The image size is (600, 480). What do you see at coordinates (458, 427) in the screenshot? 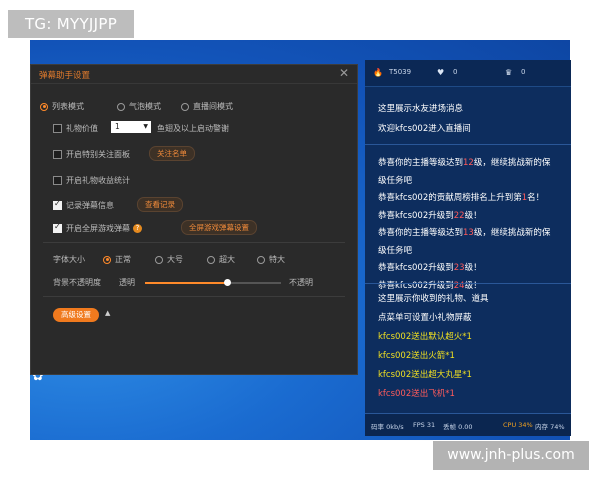
I see `dropframe-text: 丢帧 0.00` at bounding box center [458, 427].